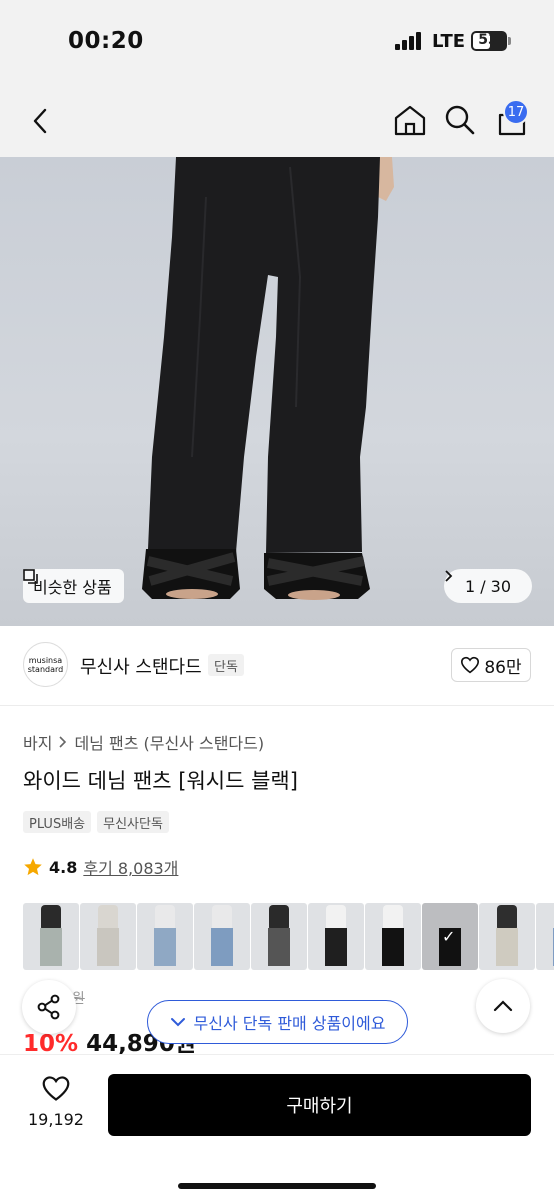 The image size is (554, 1200). I want to click on rating-score: 4.8, so click(63, 867).